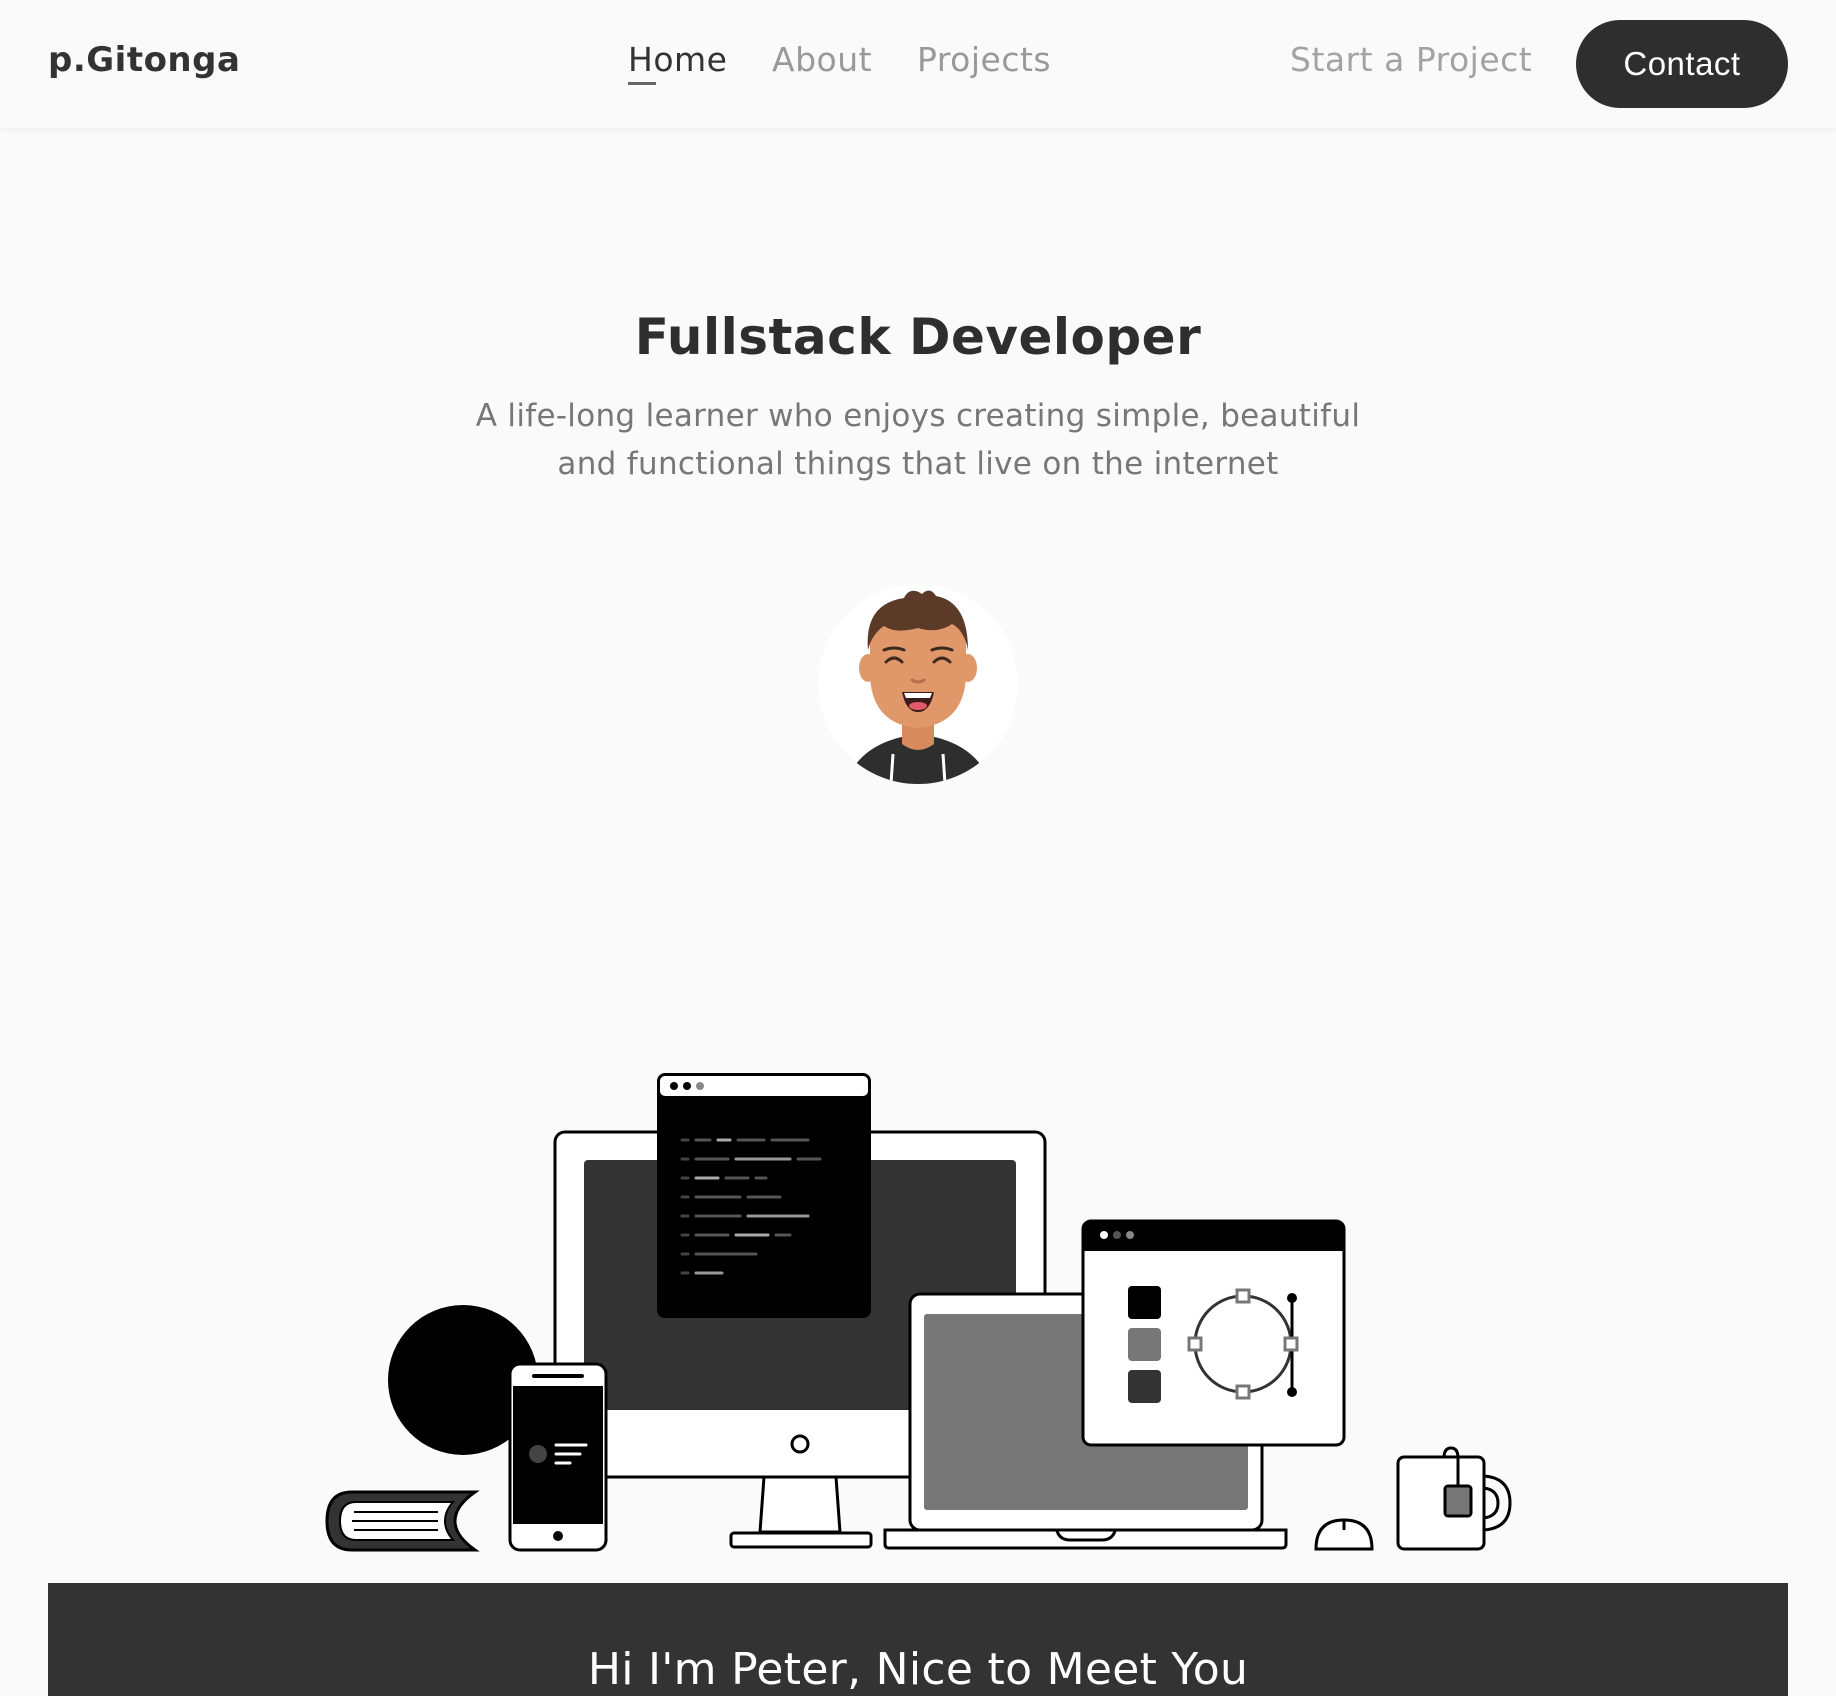 The width and height of the screenshot is (1836, 1696). I want to click on nav-active-indicator, so click(642, 83).